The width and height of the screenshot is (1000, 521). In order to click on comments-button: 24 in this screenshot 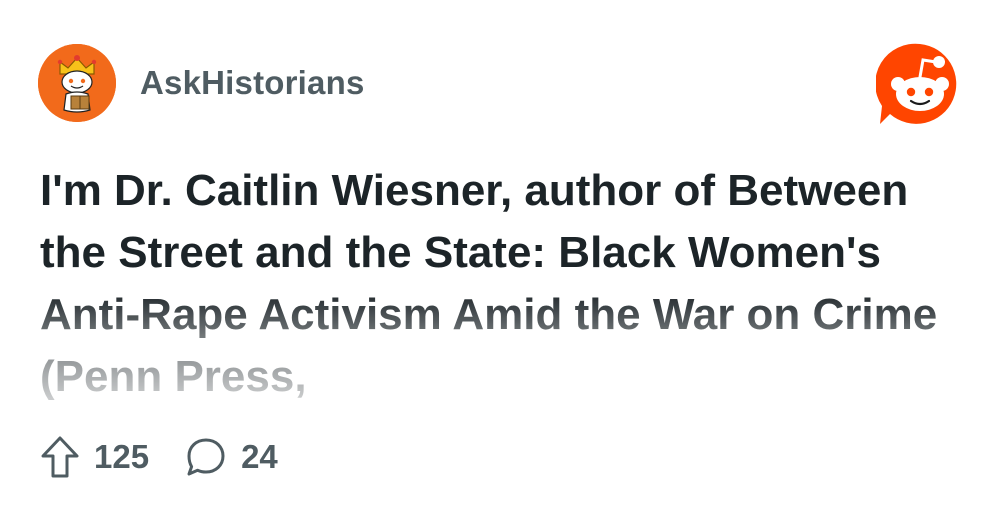, I will do `click(231, 457)`.